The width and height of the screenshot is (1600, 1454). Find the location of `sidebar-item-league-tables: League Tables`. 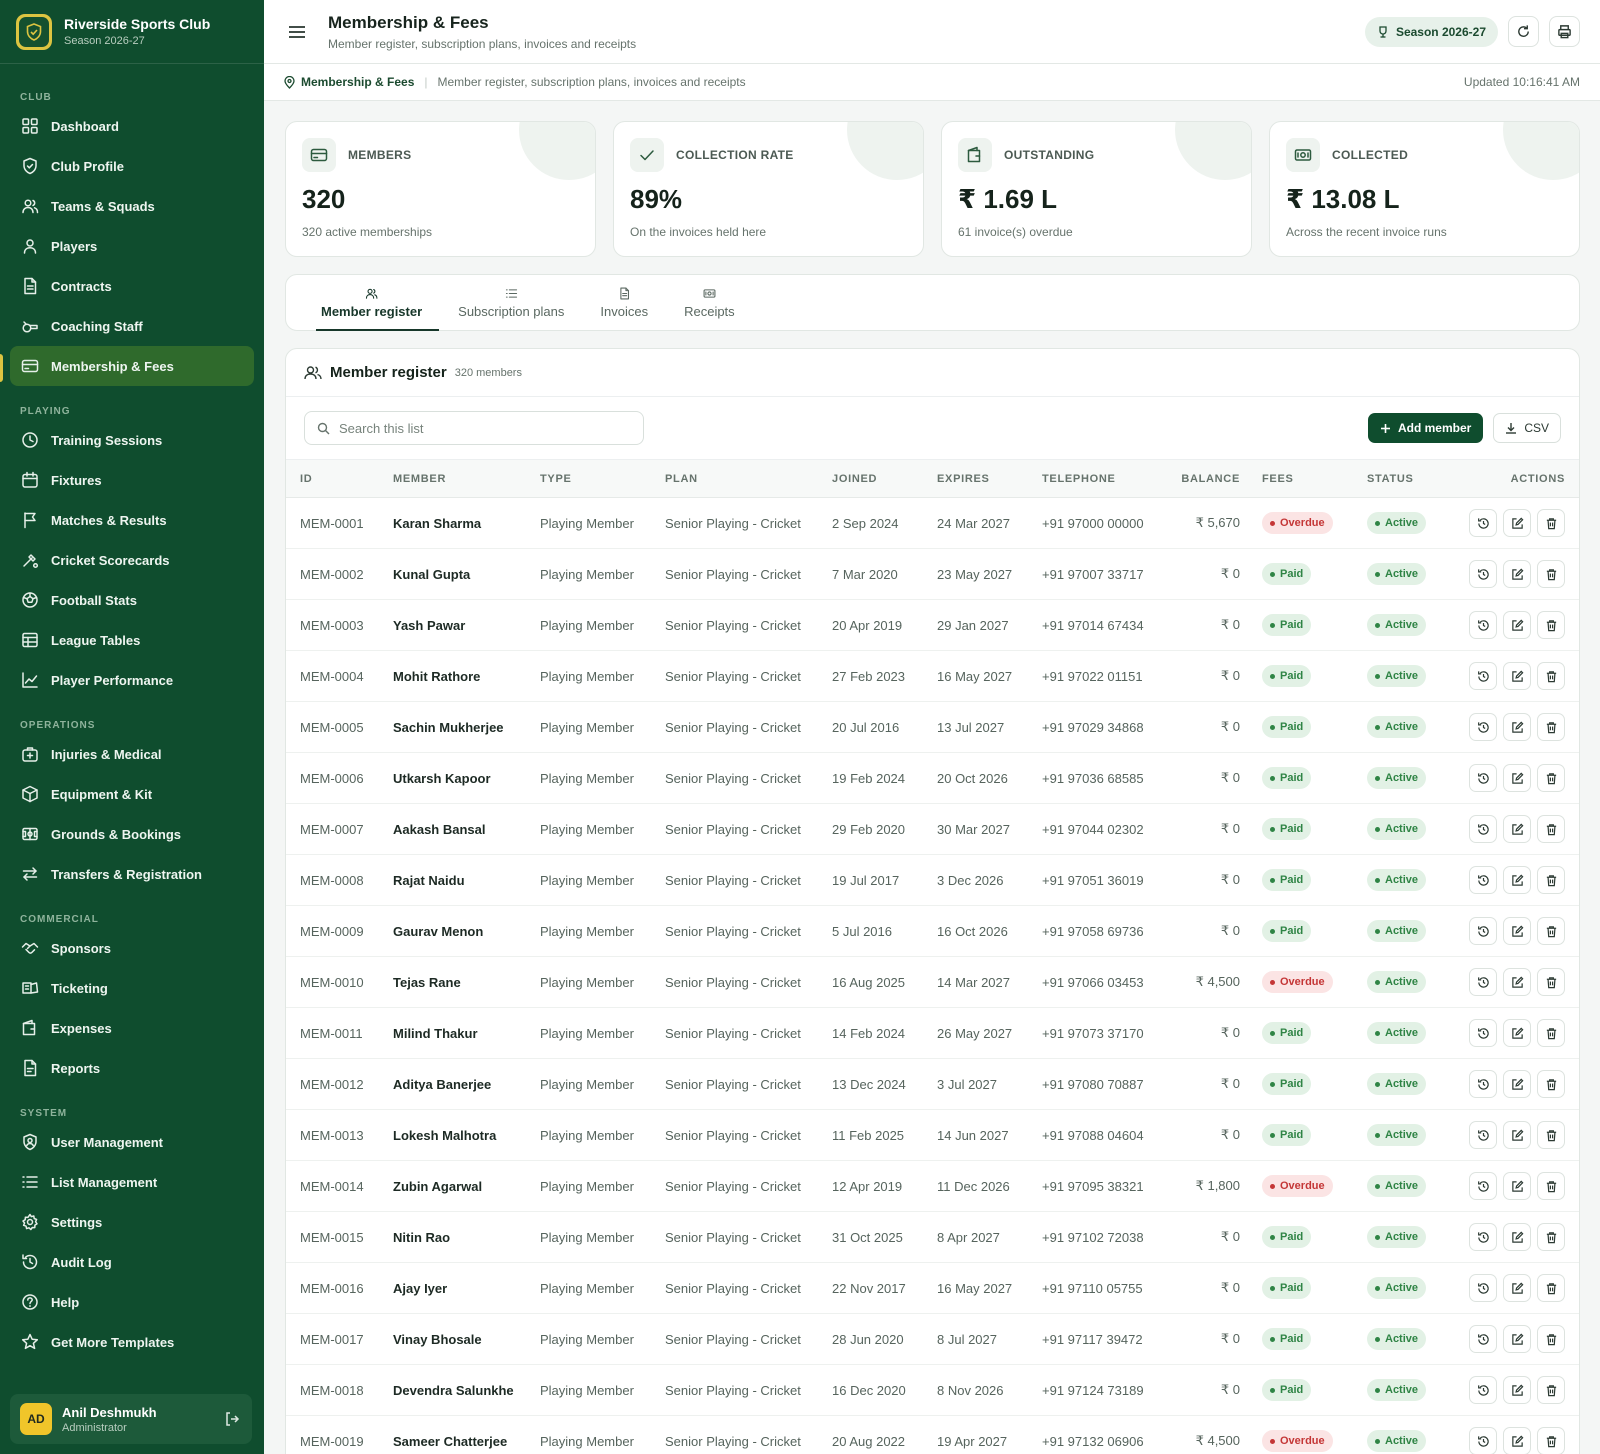

sidebar-item-league-tables: League Tables is located at coordinates (132, 640).